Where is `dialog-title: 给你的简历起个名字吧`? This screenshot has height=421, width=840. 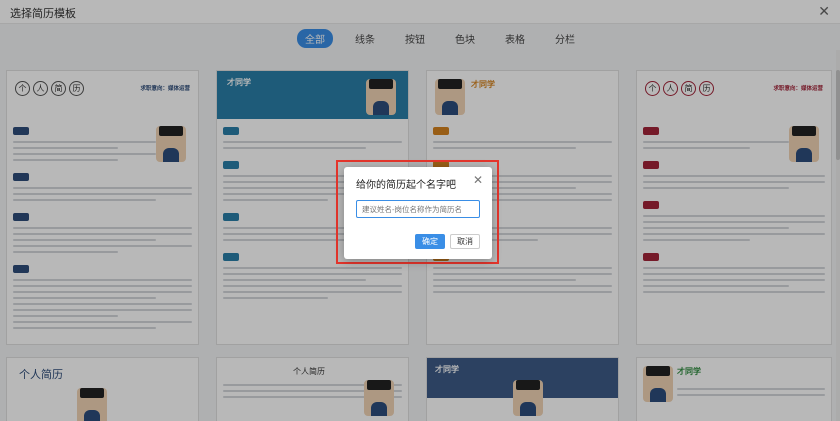
dialog-title: 给你的简历起个名字吧 is located at coordinates (406, 185).